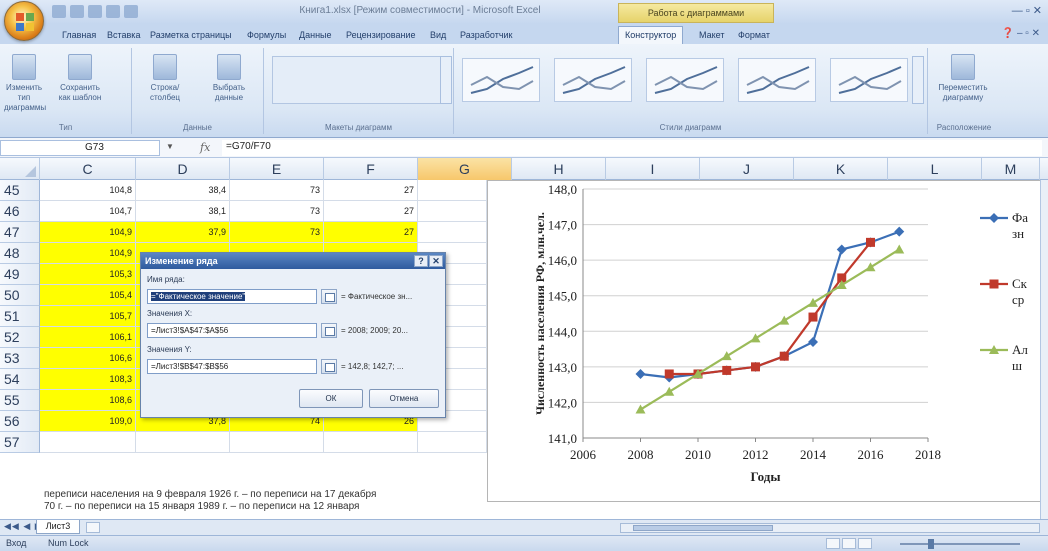 Image resolution: width=1048 pixels, height=551 pixels. Describe the element at coordinates (266, 35) in the screenshot. I see `tab-formulas: Формулы` at that location.